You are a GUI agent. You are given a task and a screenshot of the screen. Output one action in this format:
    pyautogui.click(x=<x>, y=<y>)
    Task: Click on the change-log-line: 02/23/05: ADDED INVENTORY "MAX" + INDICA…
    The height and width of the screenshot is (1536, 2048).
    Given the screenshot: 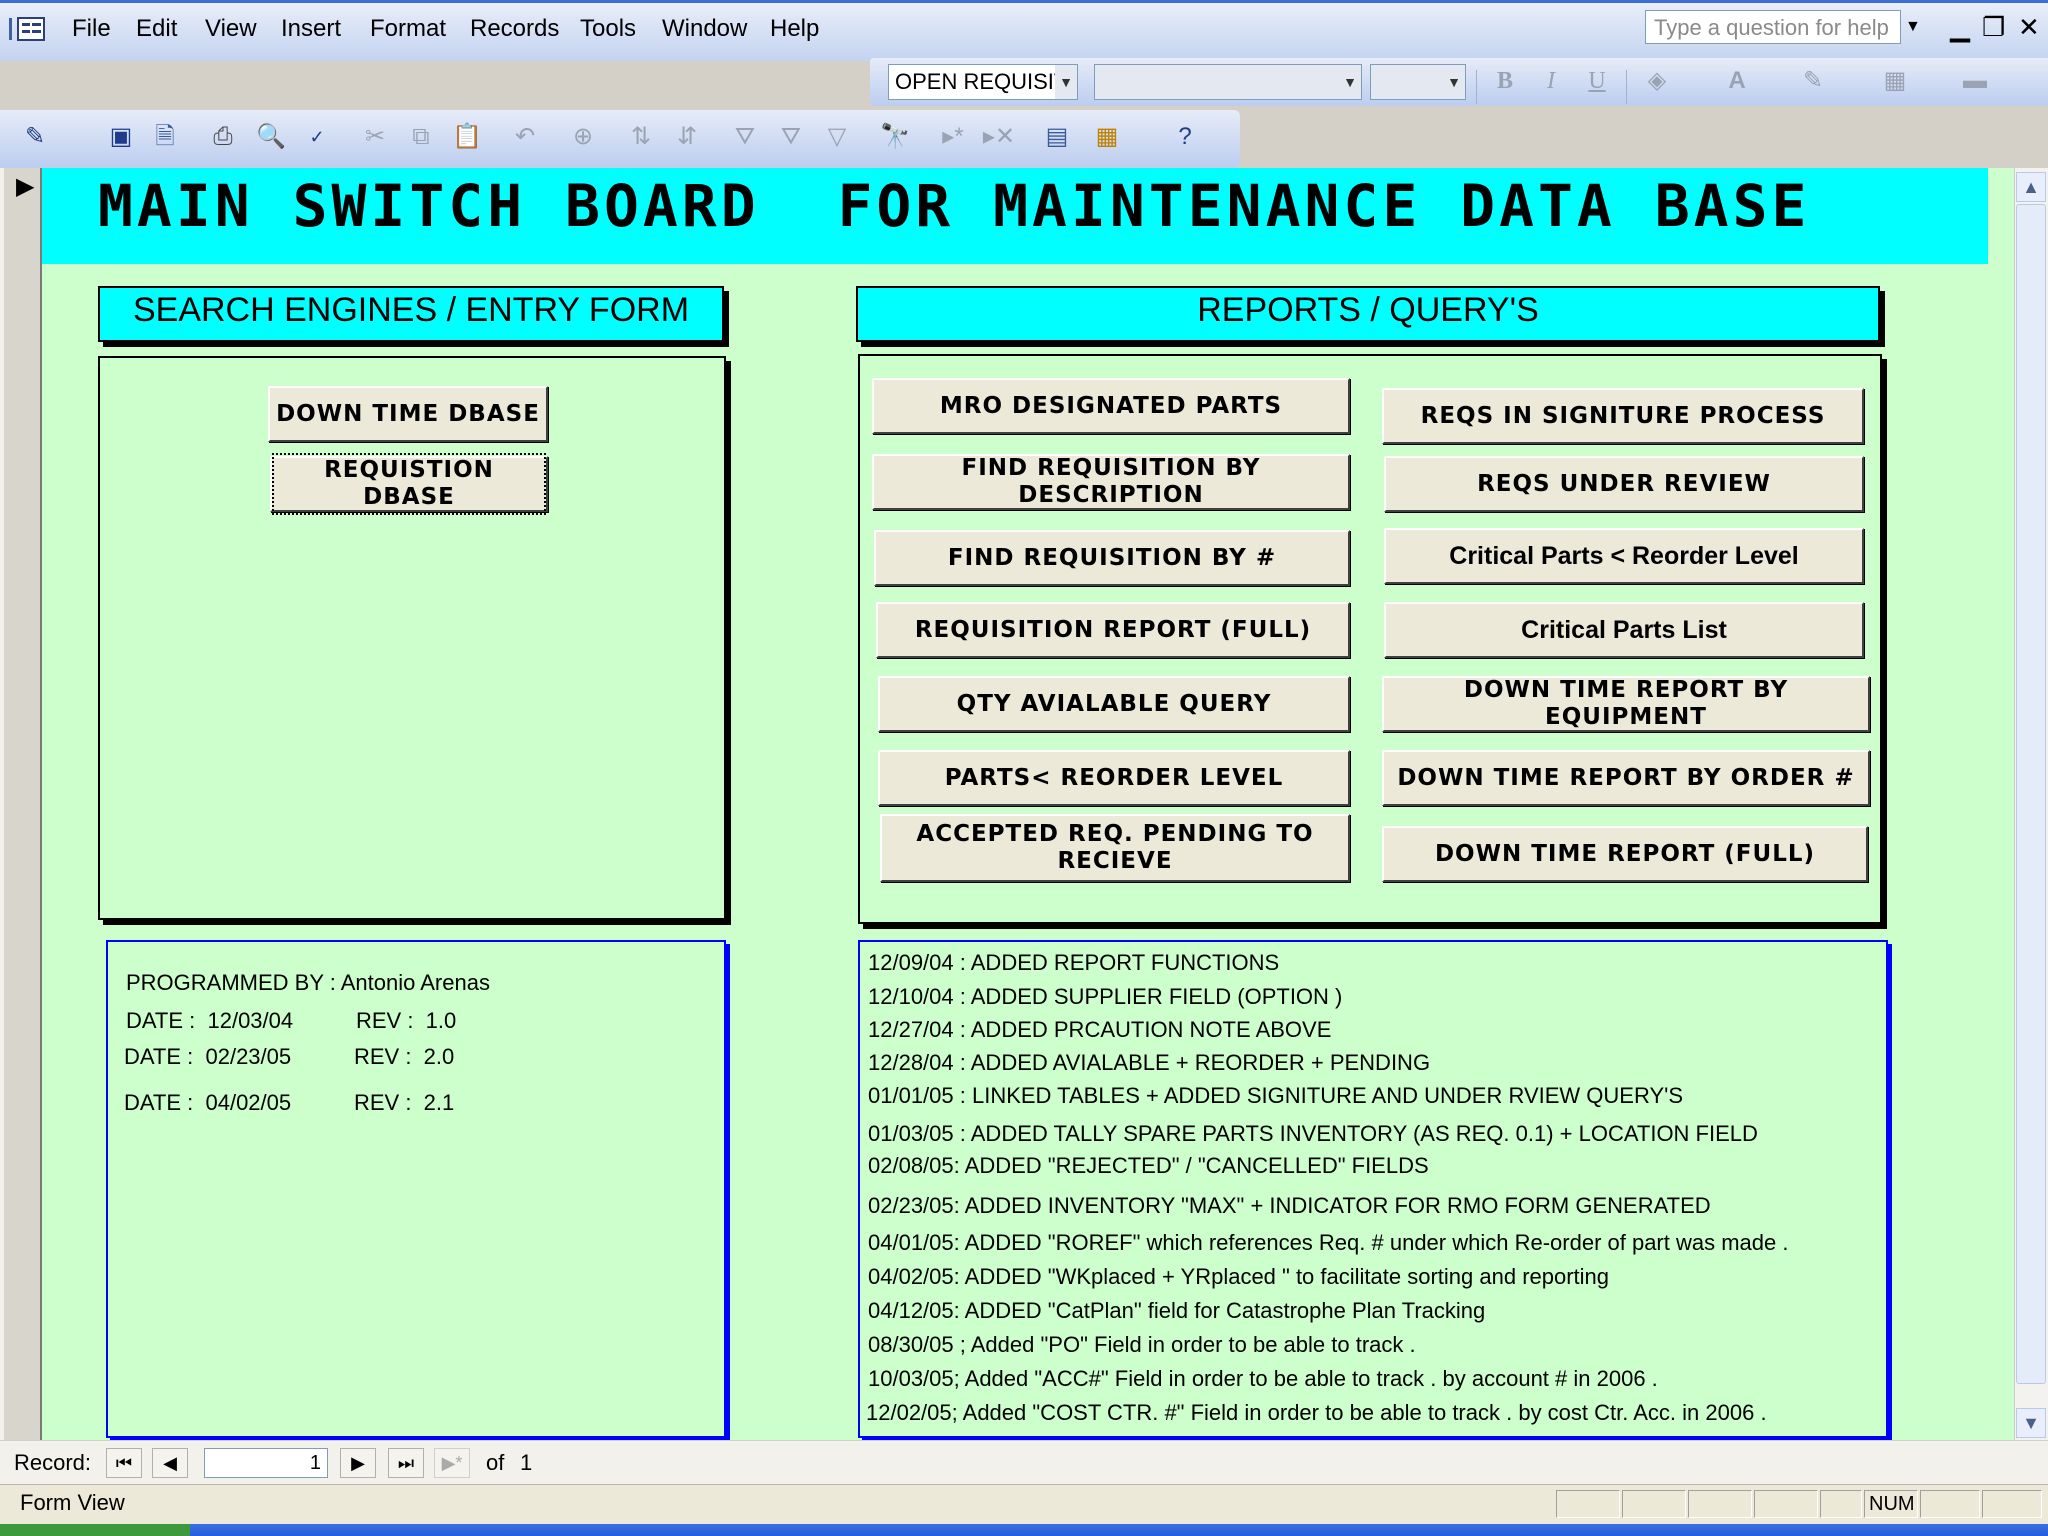 What is the action you would take?
    pyautogui.click(x=1289, y=1205)
    